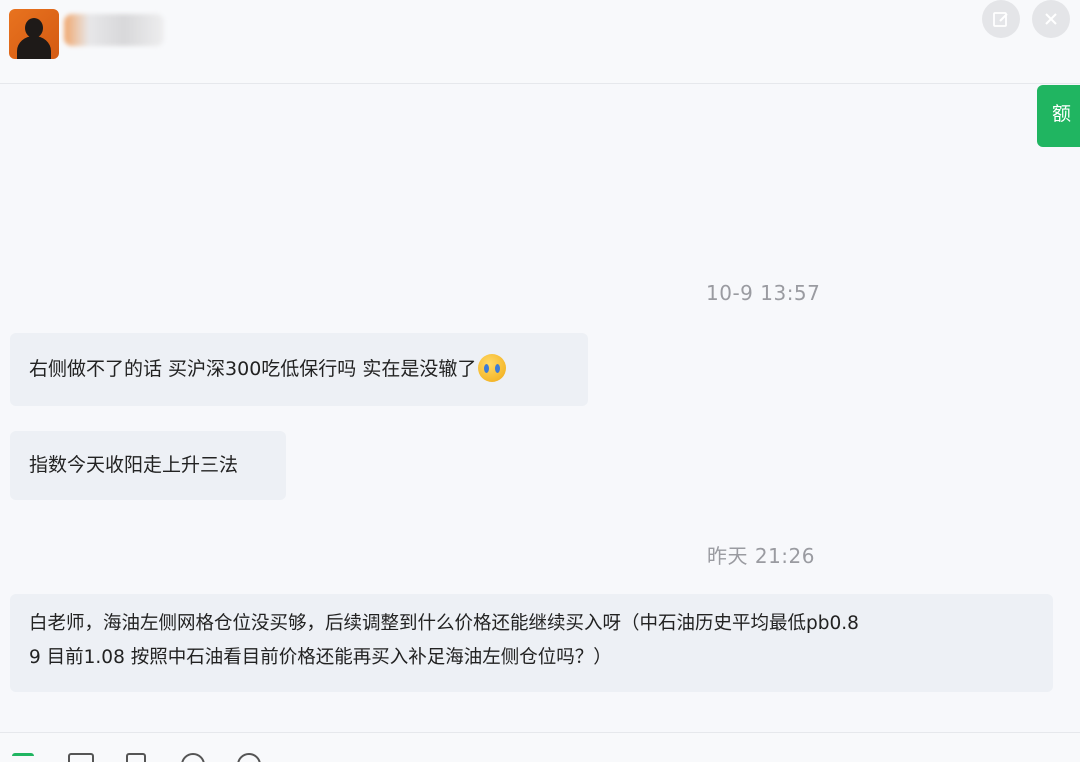 The height and width of the screenshot is (762, 1080). What do you see at coordinates (540, 747) in the screenshot?
I see `input-toolbar` at bounding box center [540, 747].